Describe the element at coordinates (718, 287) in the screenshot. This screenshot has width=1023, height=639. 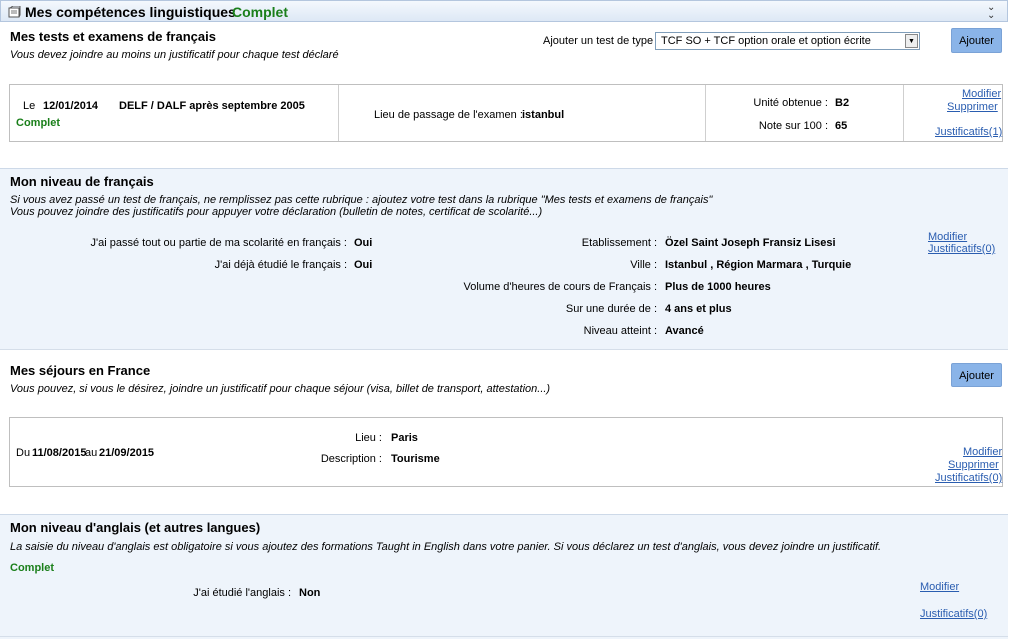
I see `hours-value: Plus de 1000 heures` at that location.